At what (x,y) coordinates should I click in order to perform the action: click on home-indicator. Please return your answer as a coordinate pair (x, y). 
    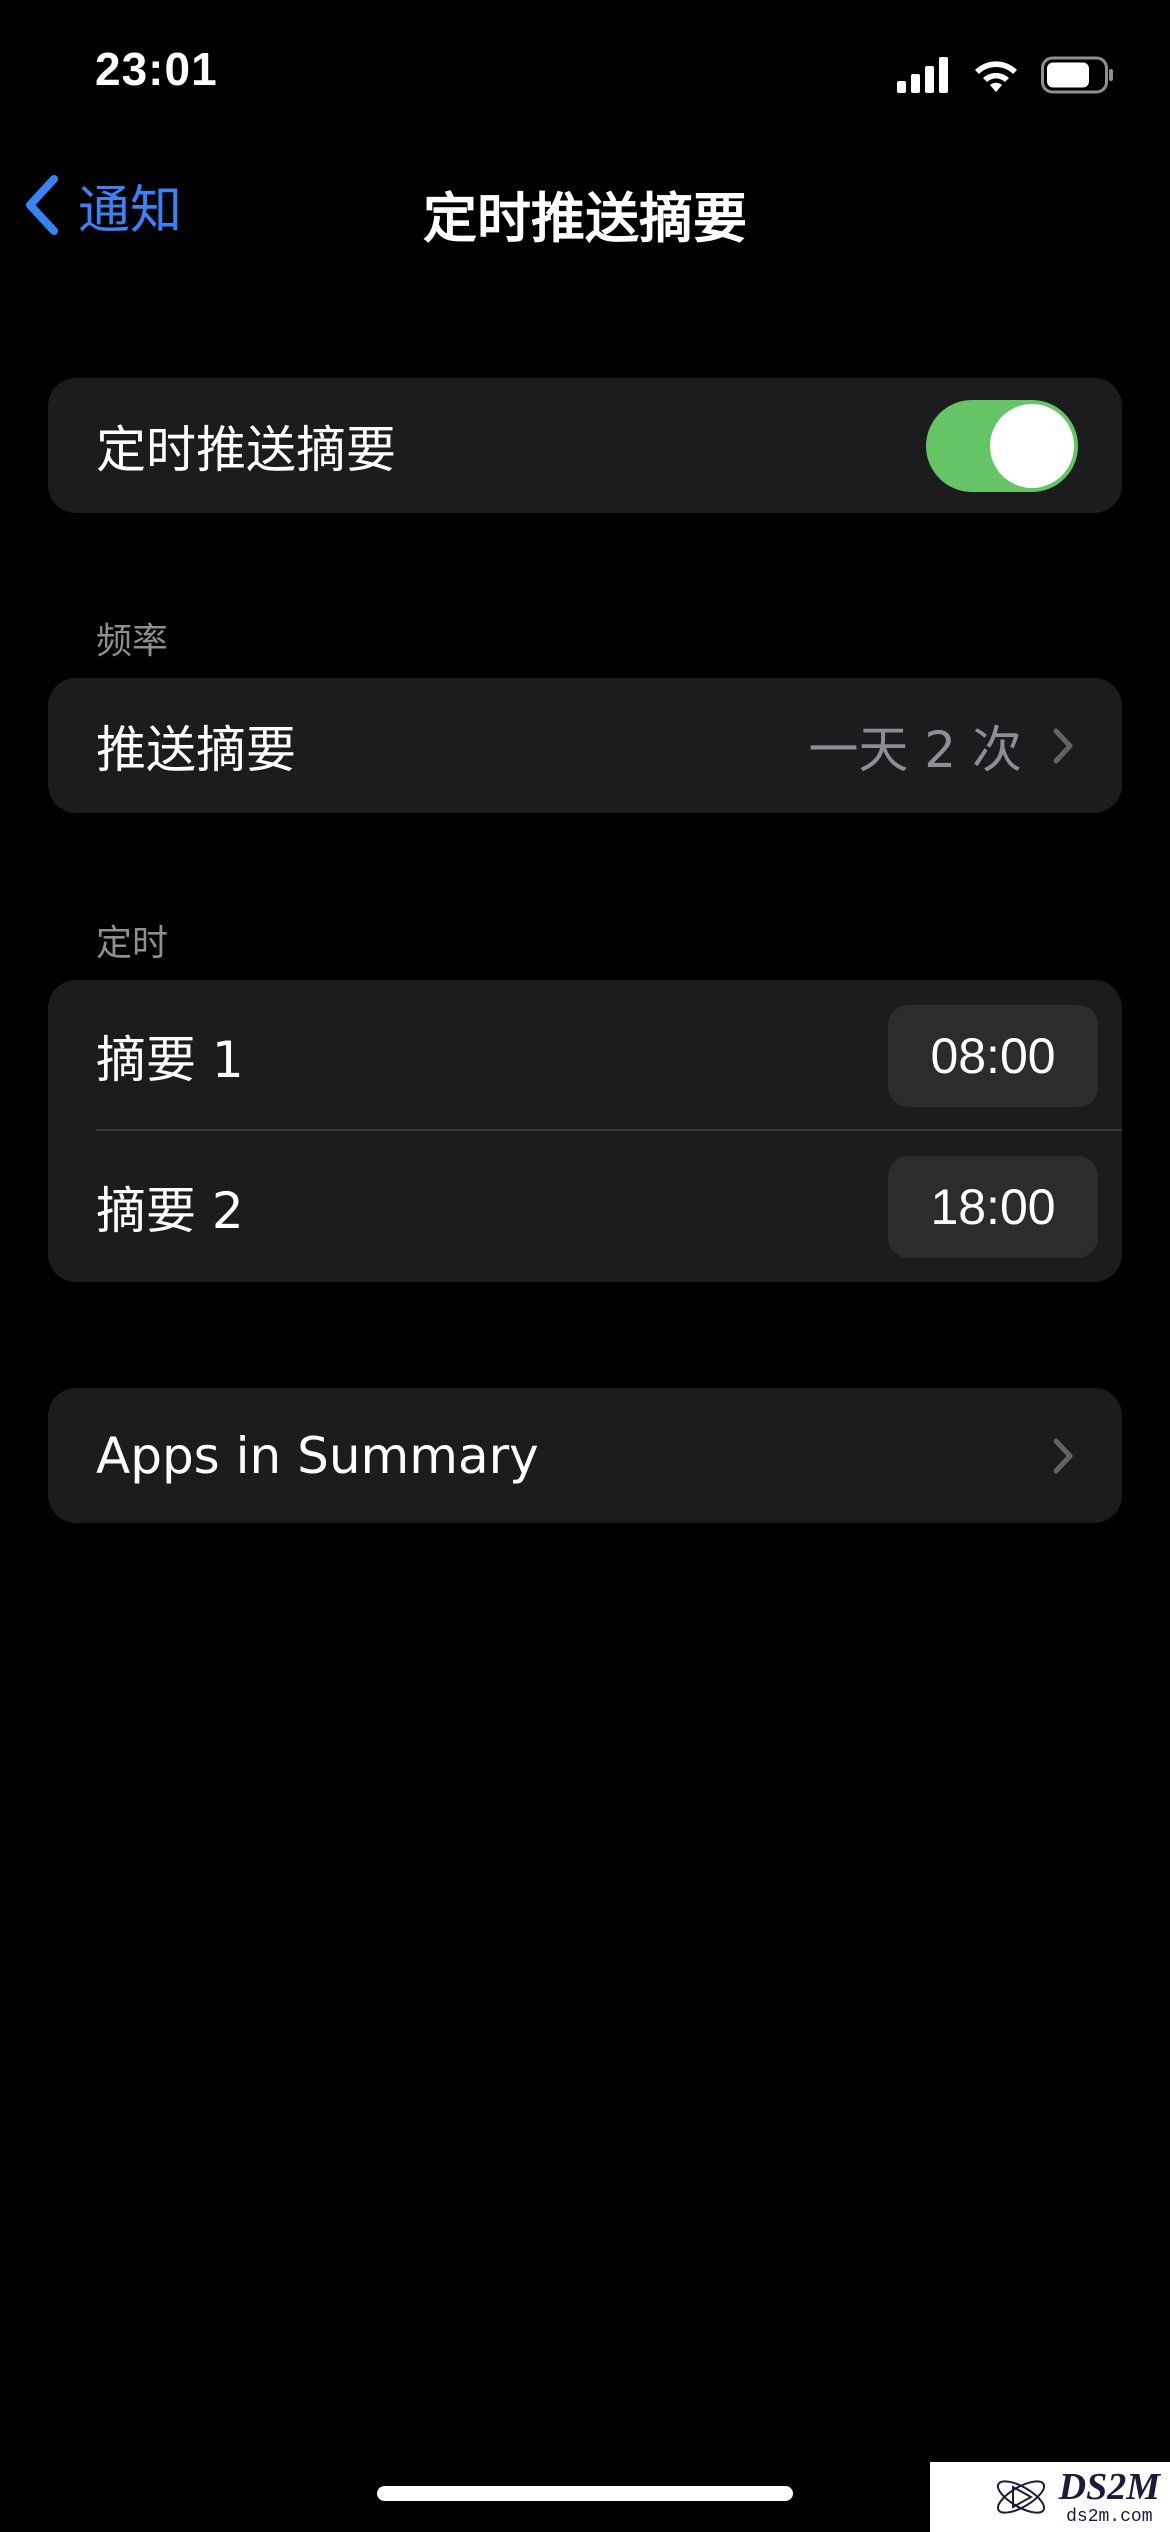
    Looking at the image, I should click on (585, 2493).